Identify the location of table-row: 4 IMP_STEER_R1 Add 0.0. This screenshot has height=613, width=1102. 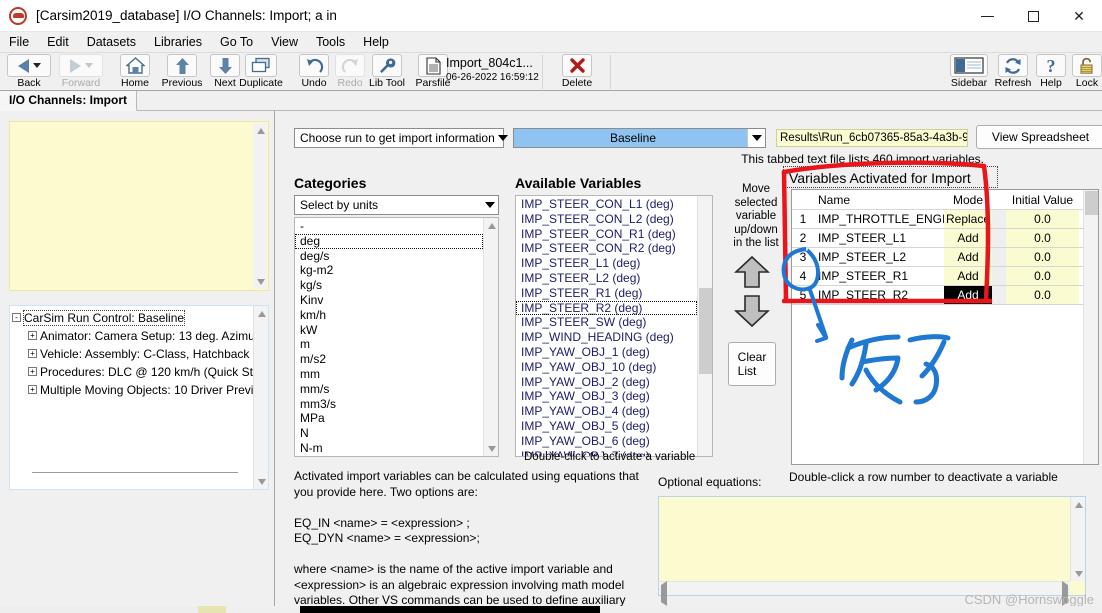
(945, 276).